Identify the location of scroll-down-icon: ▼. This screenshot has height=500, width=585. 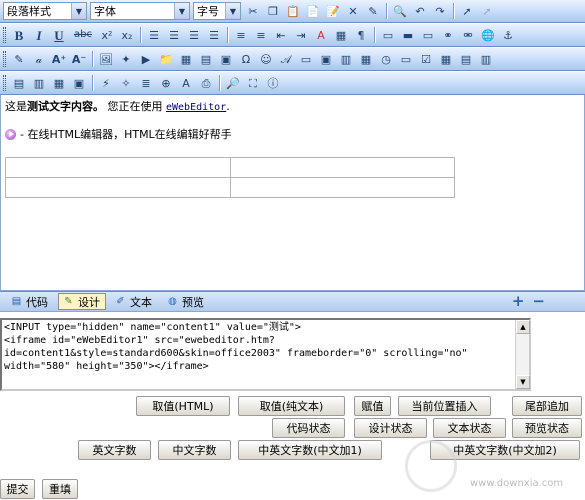
(523, 382).